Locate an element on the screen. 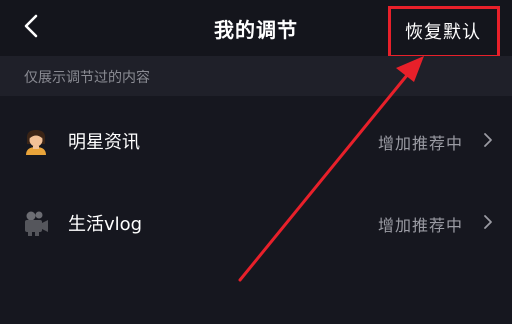 This screenshot has height=324, width=512. list-item-label: 生活vlog is located at coordinates (105, 224).